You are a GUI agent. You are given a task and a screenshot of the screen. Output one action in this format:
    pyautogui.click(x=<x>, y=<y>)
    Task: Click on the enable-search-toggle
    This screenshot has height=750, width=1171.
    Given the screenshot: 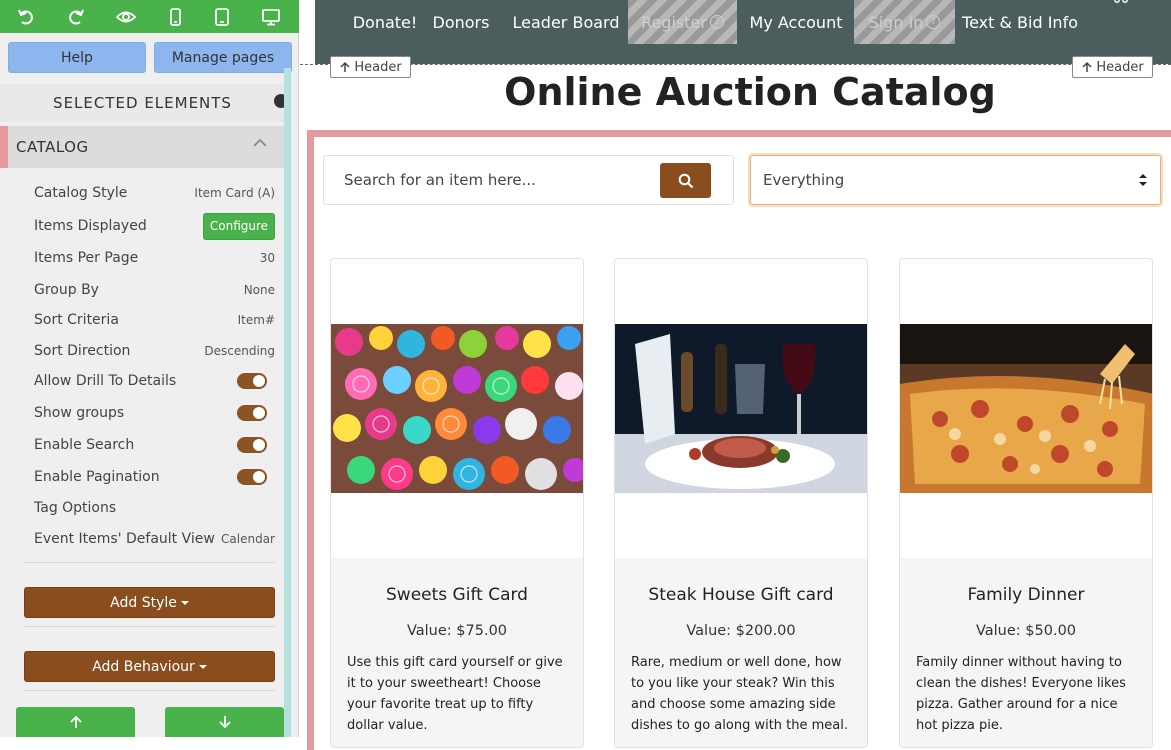 What is the action you would take?
    pyautogui.click(x=252, y=445)
    